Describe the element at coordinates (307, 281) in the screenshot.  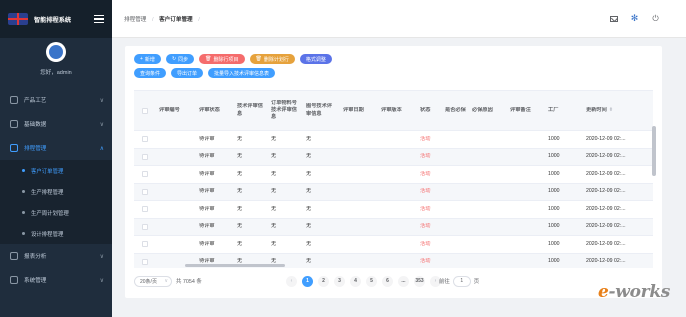
I see `page-number-button: 1` at that location.